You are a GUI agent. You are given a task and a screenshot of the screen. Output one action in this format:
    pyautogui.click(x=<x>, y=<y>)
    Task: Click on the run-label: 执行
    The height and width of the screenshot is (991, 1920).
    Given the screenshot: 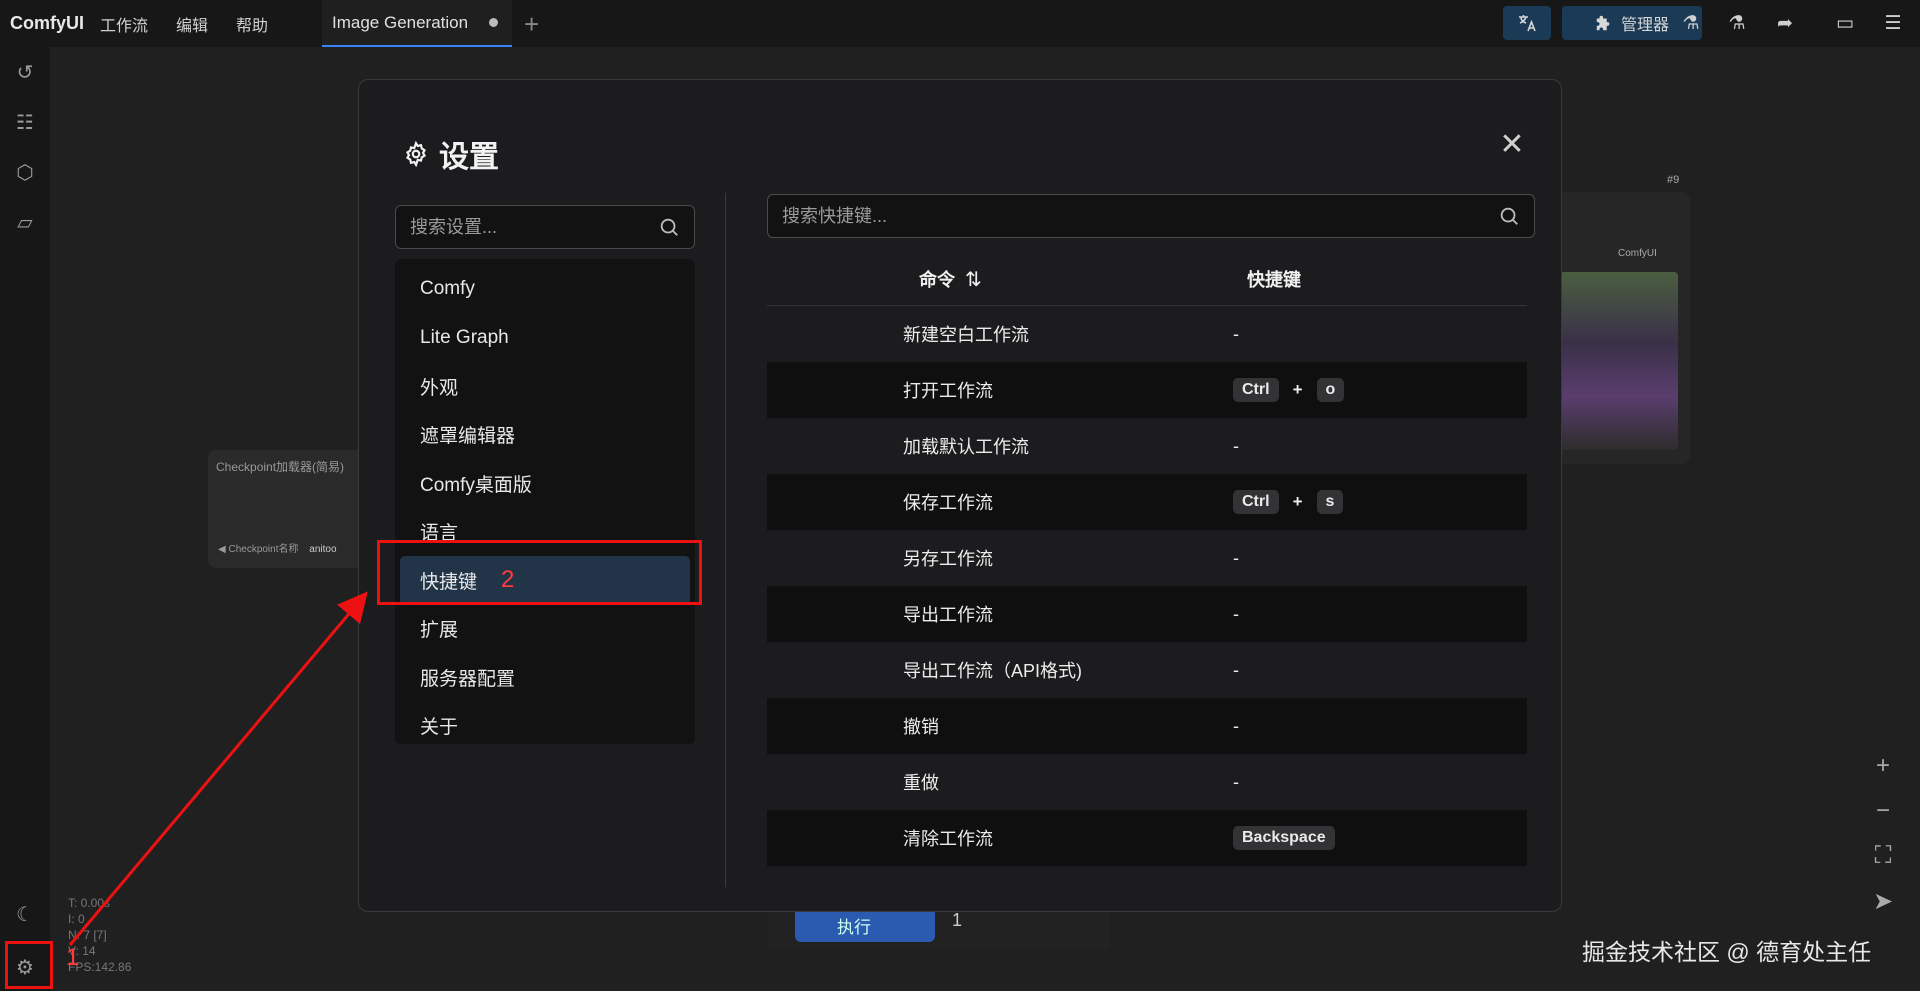 What is the action you would take?
    pyautogui.click(x=854, y=927)
    